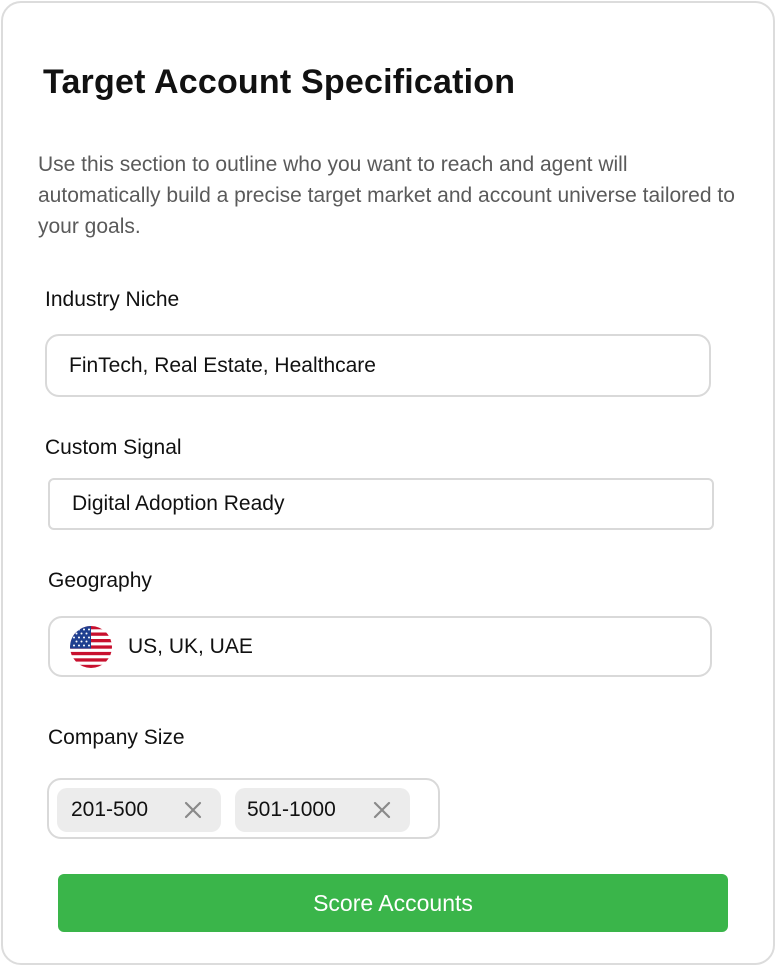 This screenshot has height=970, width=780. I want to click on us-flag-icon, so click(91, 646).